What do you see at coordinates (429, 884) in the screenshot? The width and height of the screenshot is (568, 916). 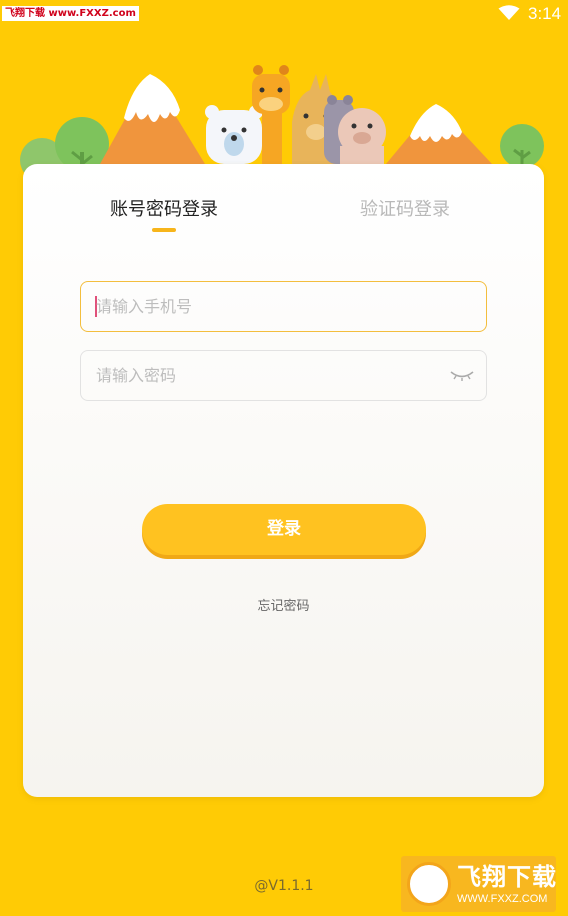 I see `watermark-logo-icon` at bounding box center [429, 884].